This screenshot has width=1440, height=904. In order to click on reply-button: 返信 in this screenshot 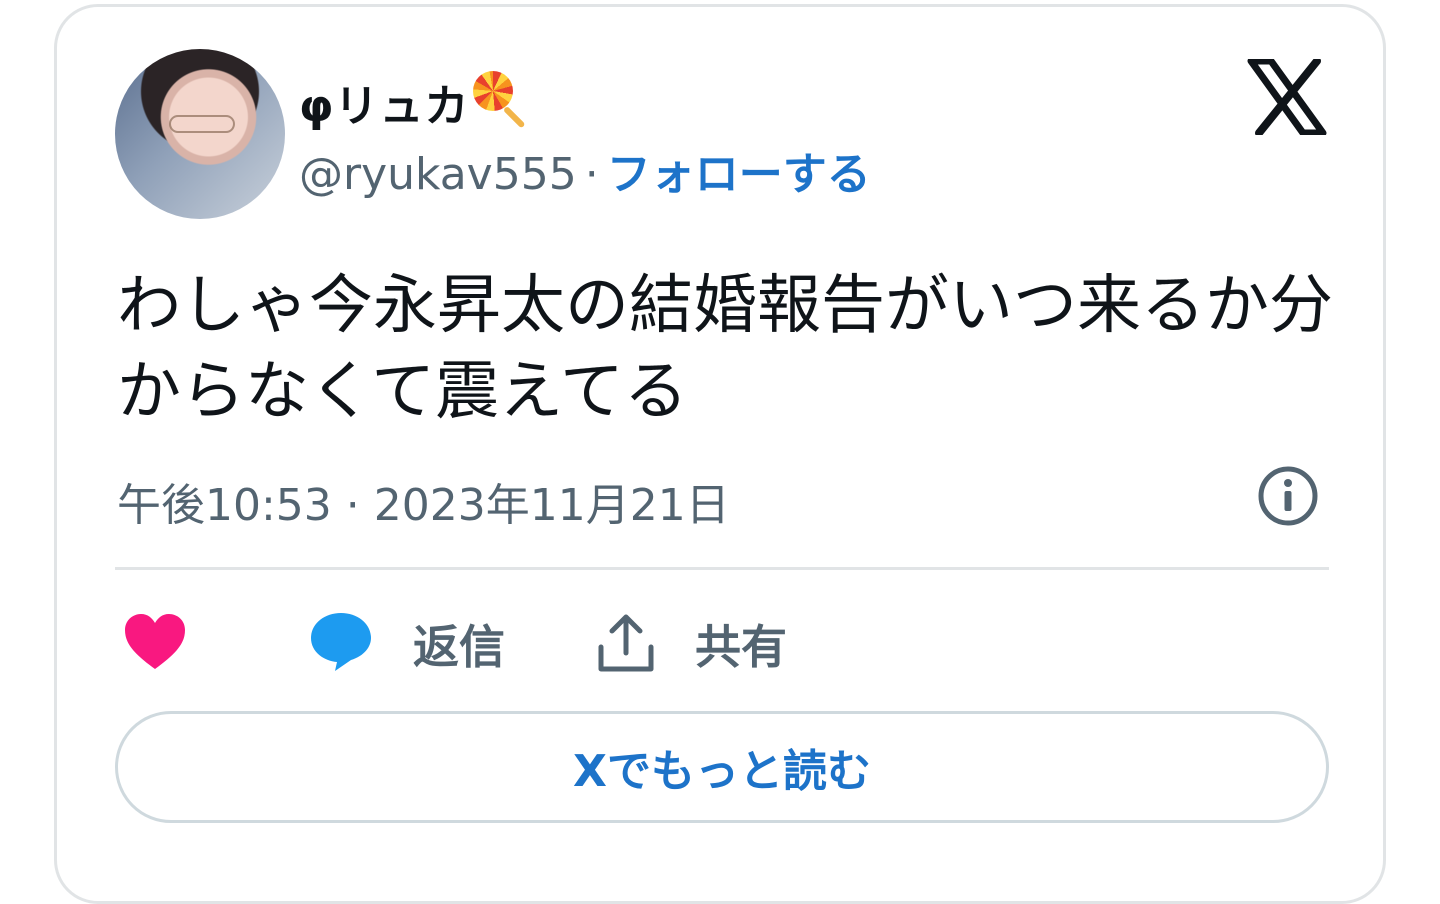, I will do `click(459, 644)`.